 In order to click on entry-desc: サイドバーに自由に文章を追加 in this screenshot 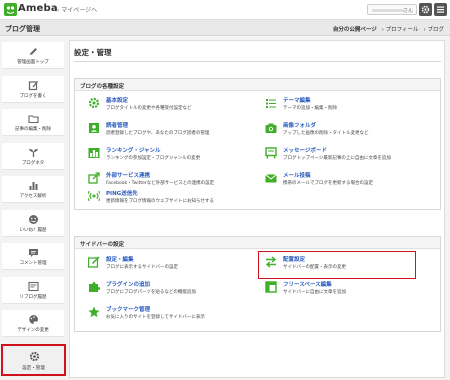, I will do `click(314, 292)`.